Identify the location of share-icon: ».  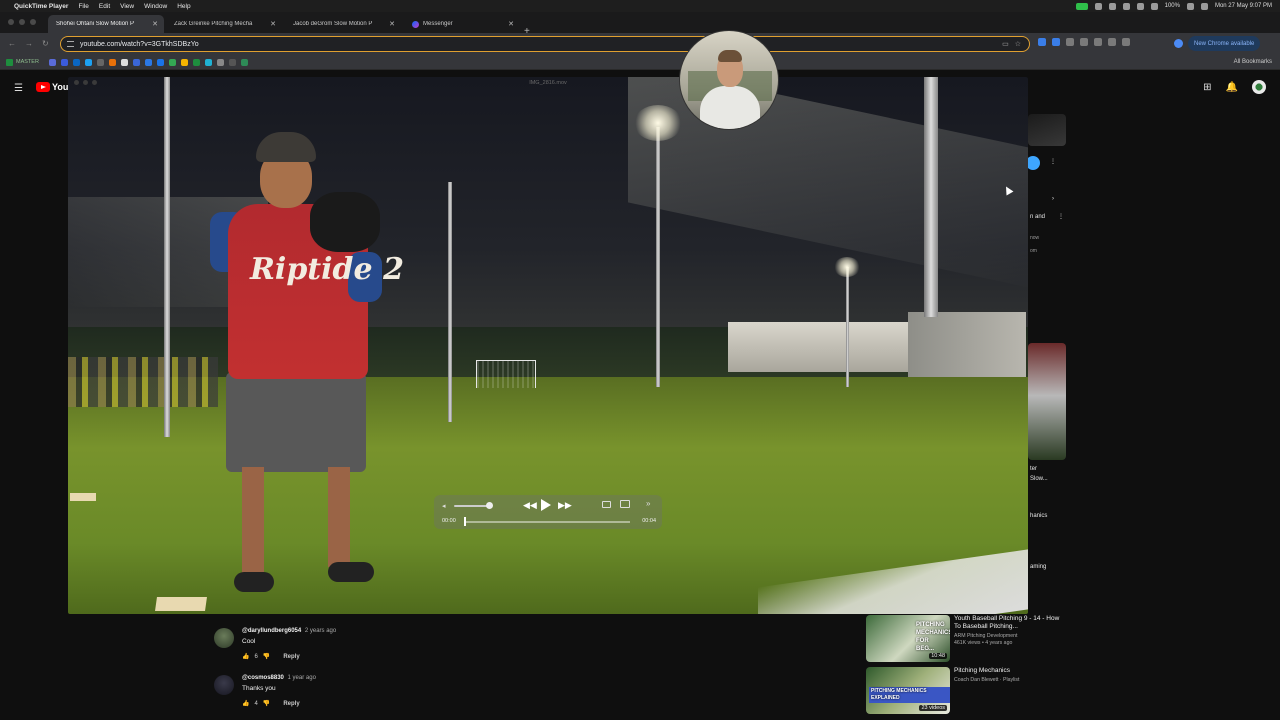
(648, 503).